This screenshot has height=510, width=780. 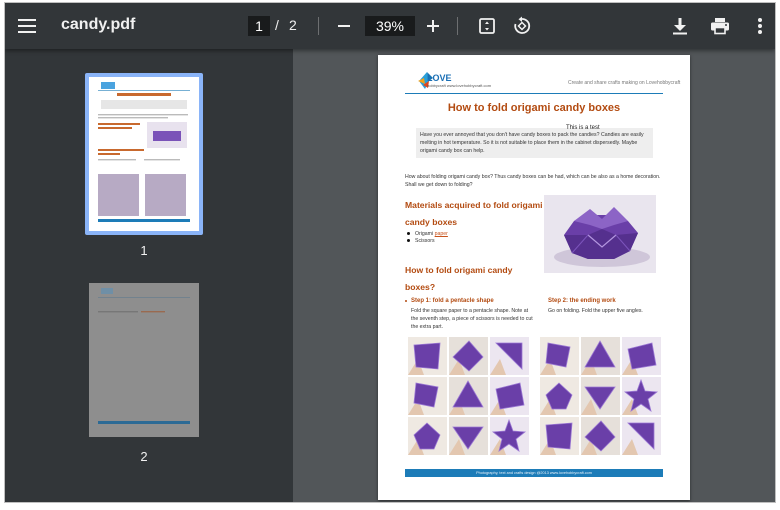 I want to click on page-thumbnail-1: 1, so click(x=144, y=165).